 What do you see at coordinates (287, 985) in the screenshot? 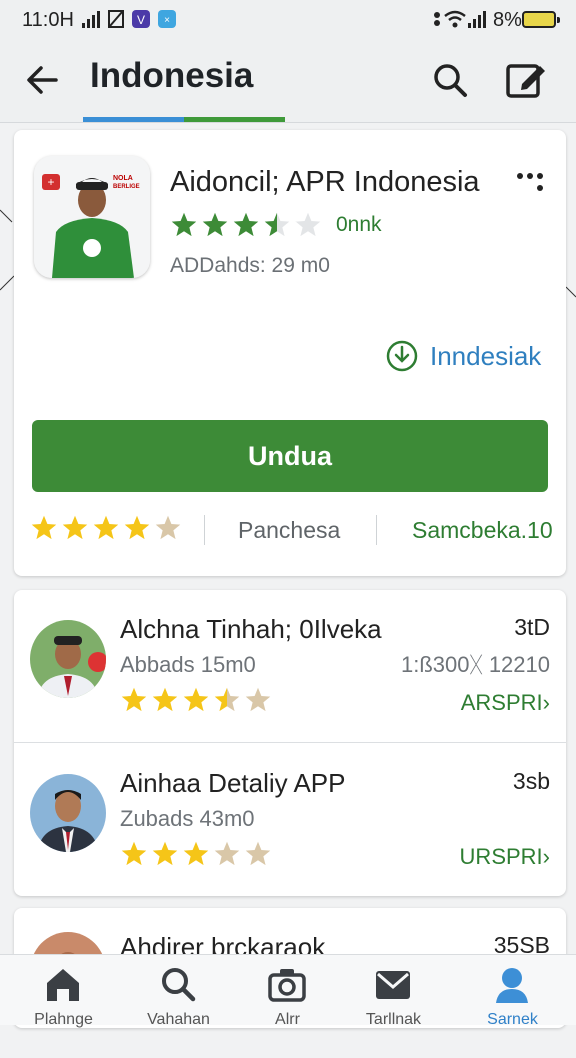
I see `camera-icon` at bounding box center [287, 985].